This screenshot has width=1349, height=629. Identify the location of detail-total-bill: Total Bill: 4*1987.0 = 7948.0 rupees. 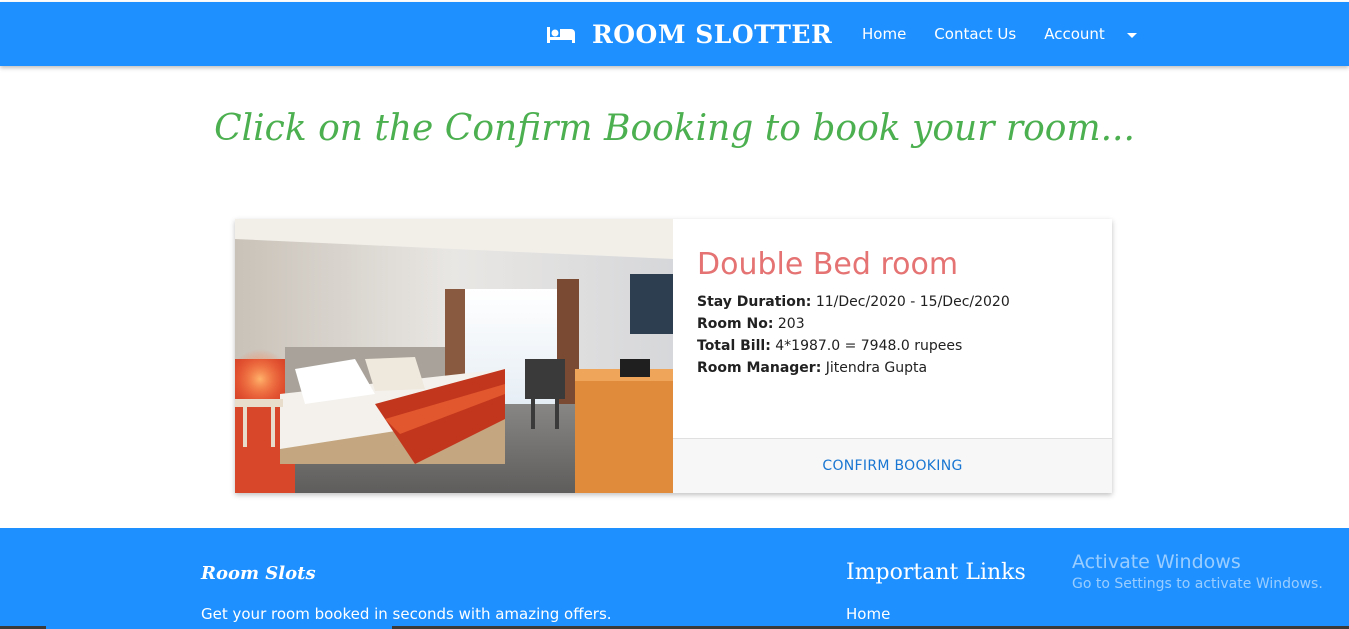
(830, 346).